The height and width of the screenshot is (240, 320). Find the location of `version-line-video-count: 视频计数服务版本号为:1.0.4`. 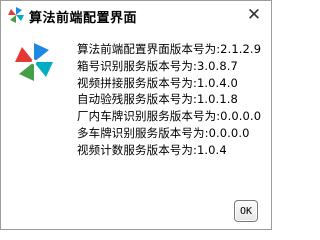

version-line-video-count: 视频计数服务版本号为:1.0.4 is located at coordinates (152, 149).